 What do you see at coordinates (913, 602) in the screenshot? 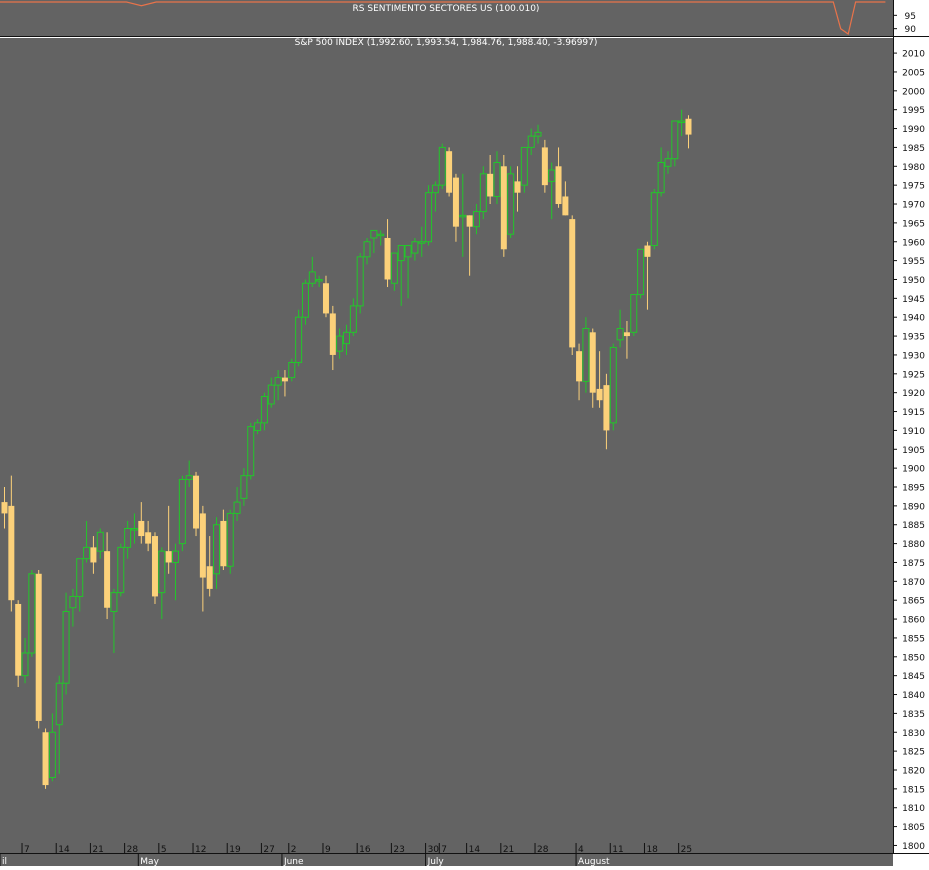
I see `y-tick-label: 1865` at bounding box center [913, 602].